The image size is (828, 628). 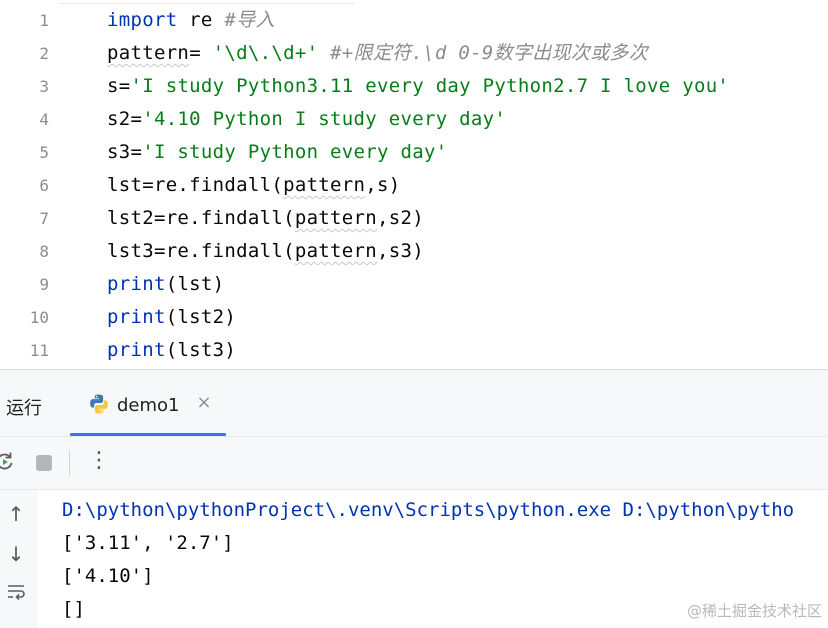 What do you see at coordinates (125, 119) in the screenshot?
I see `code-token: s2=` at bounding box center [125, 119].